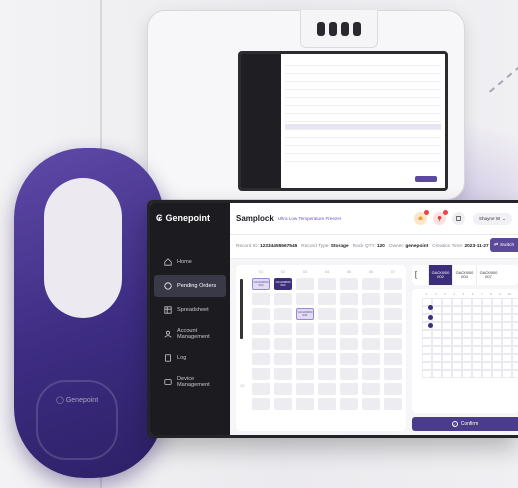  I want to click on sidebar-item-device-management: Device Management, so click(190, 382).